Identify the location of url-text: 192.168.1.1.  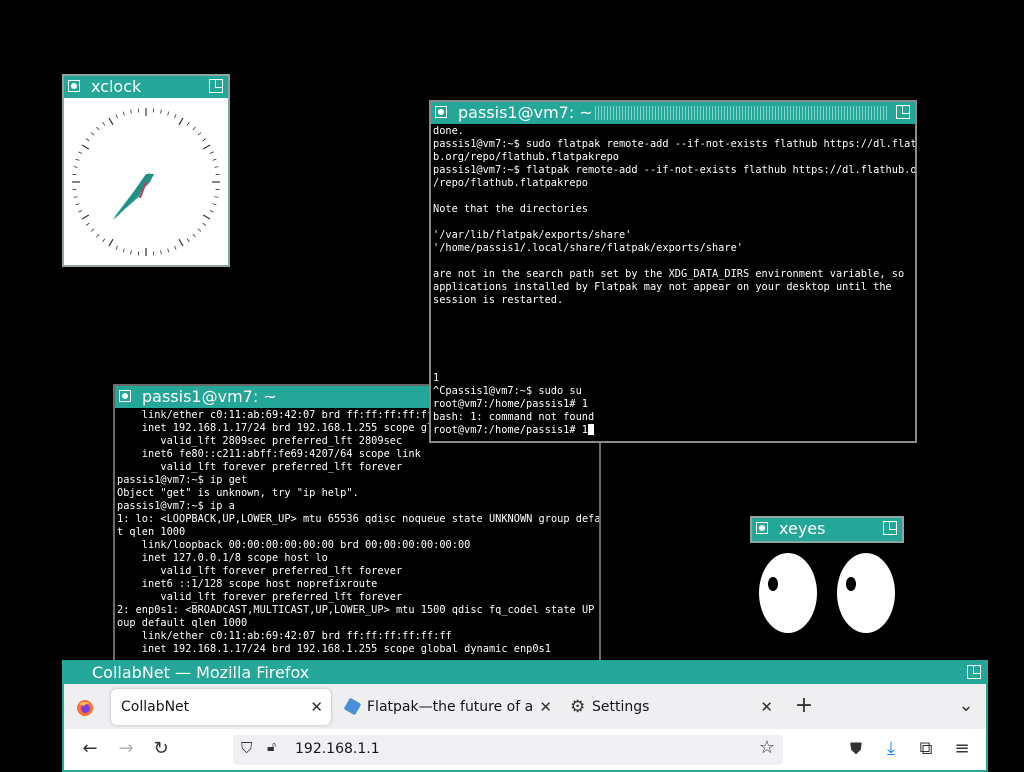
(337, 749).